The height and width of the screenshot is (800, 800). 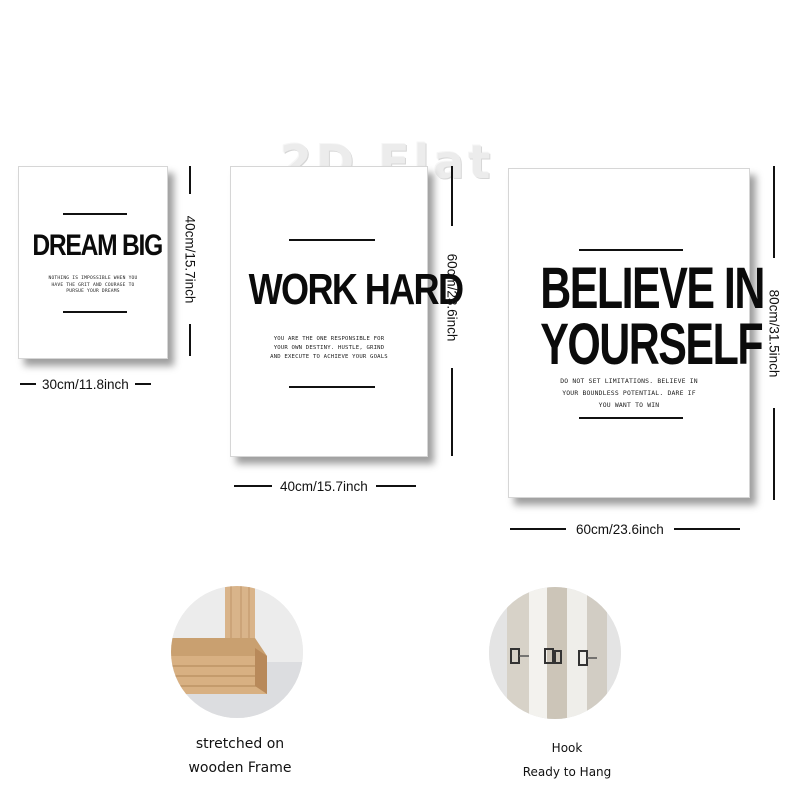 I want to click on height-dimension-large: 80cm/31.5inch, so click(x=774, y=333).